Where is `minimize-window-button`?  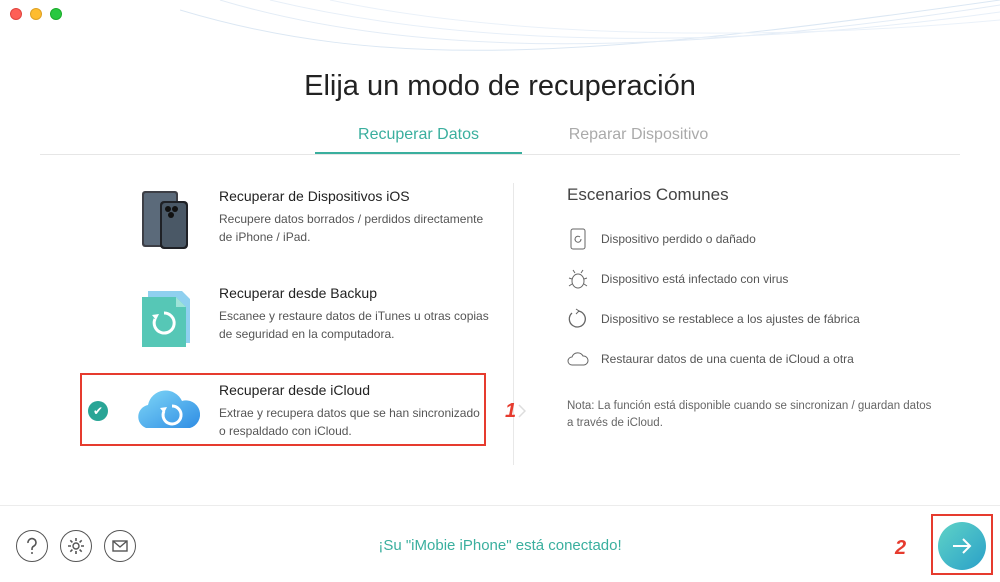
minimize-window-button is located at coordinates (36, 14).